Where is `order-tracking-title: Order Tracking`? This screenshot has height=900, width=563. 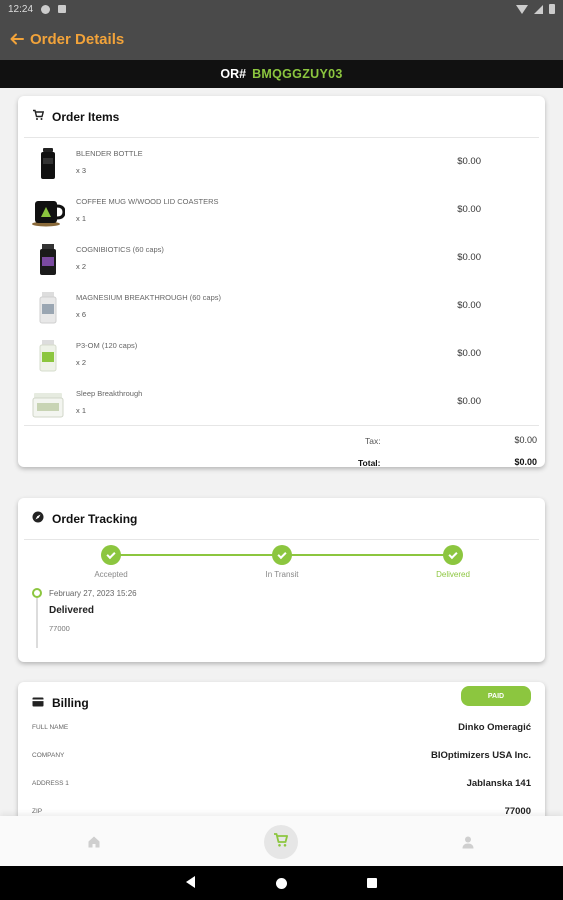
order-tracking-title: Order Tracking is located at coordinates (95, 518).